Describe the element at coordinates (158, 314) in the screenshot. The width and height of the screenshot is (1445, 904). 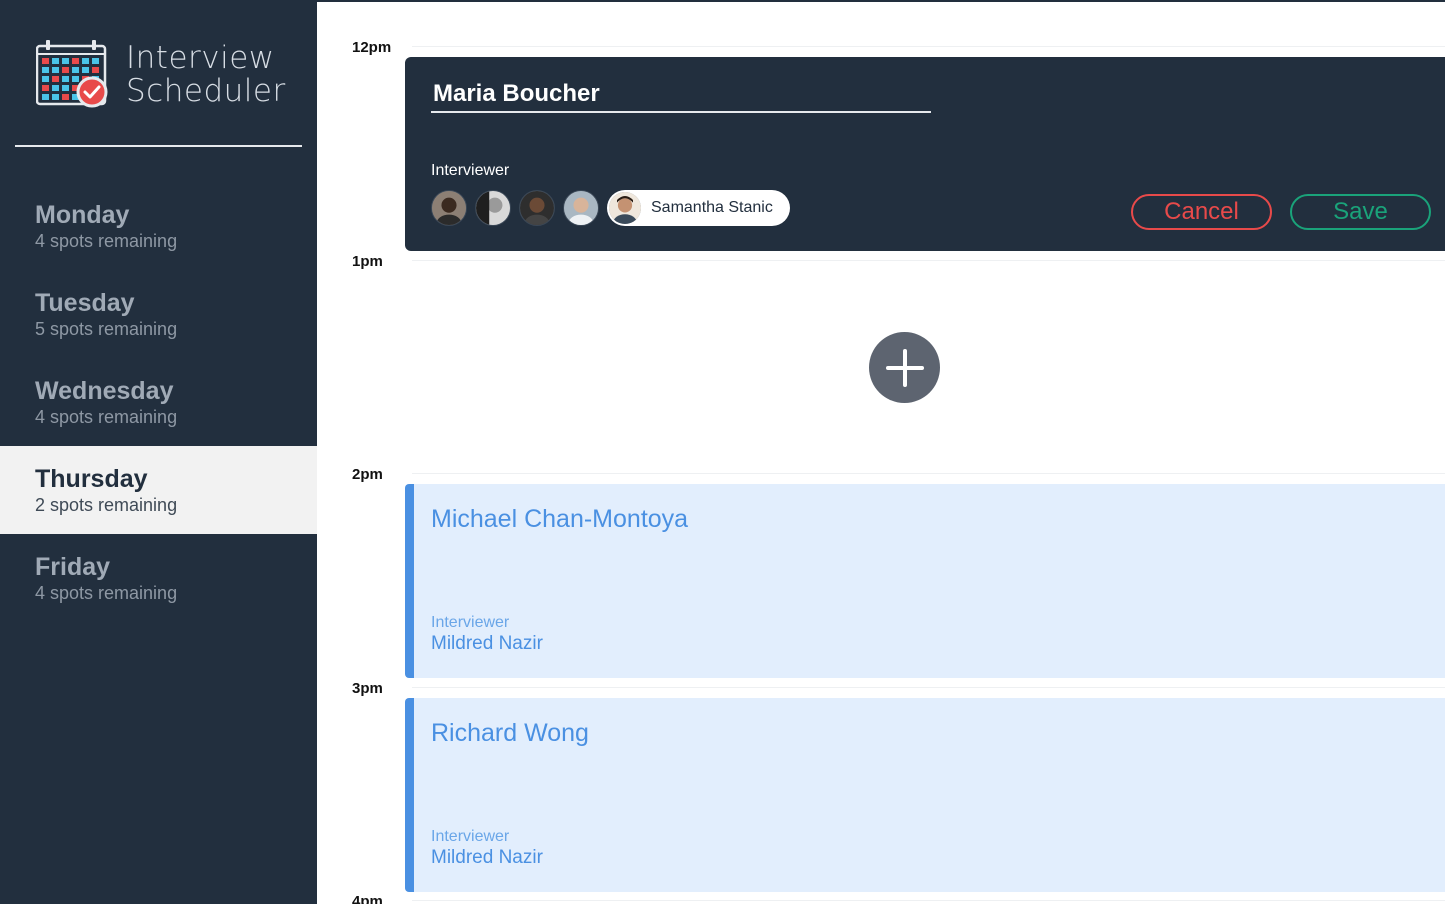
I see `day-item-tuesday: Tuesday 5 spots remaining` at that location.